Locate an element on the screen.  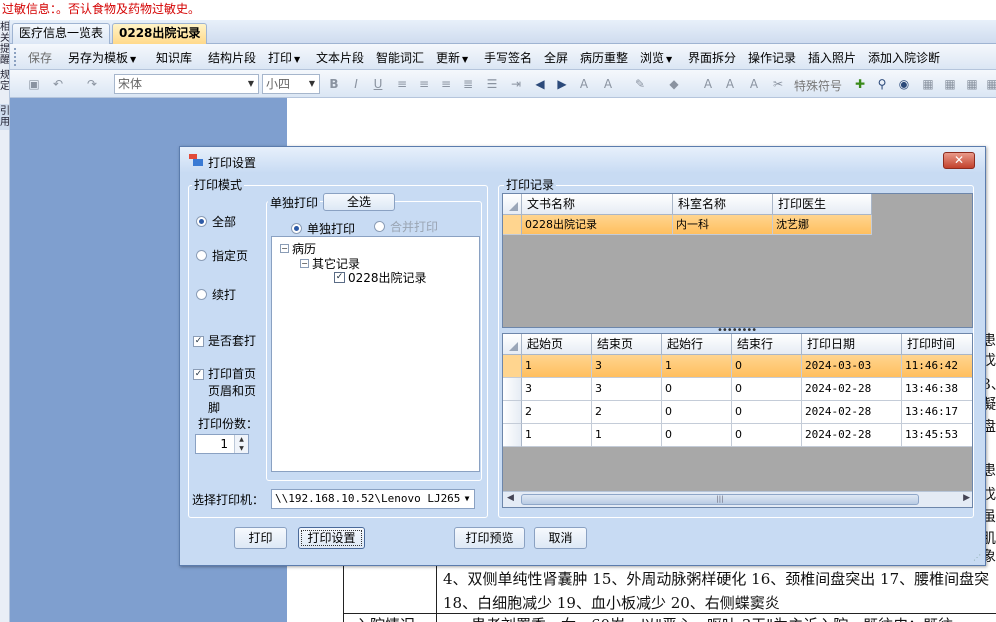
tree-node-discharge-record: ✓ 0228出院记录 is located at coordinates (380, 277).